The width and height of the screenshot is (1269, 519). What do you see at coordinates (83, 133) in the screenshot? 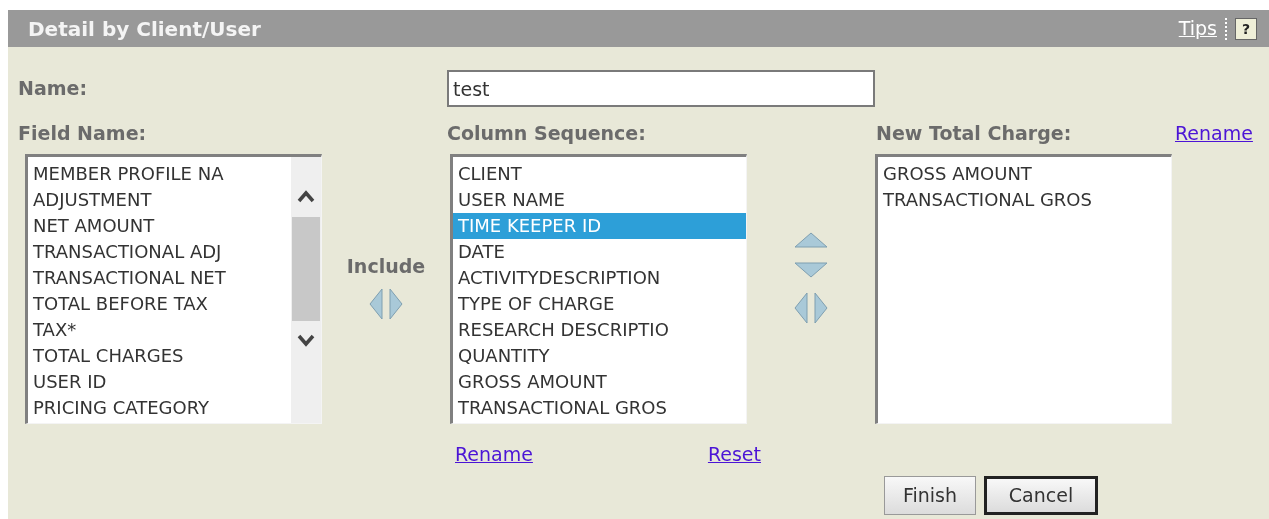
I see `field-name-label: Field Name:` at bounding box center [83, 133].